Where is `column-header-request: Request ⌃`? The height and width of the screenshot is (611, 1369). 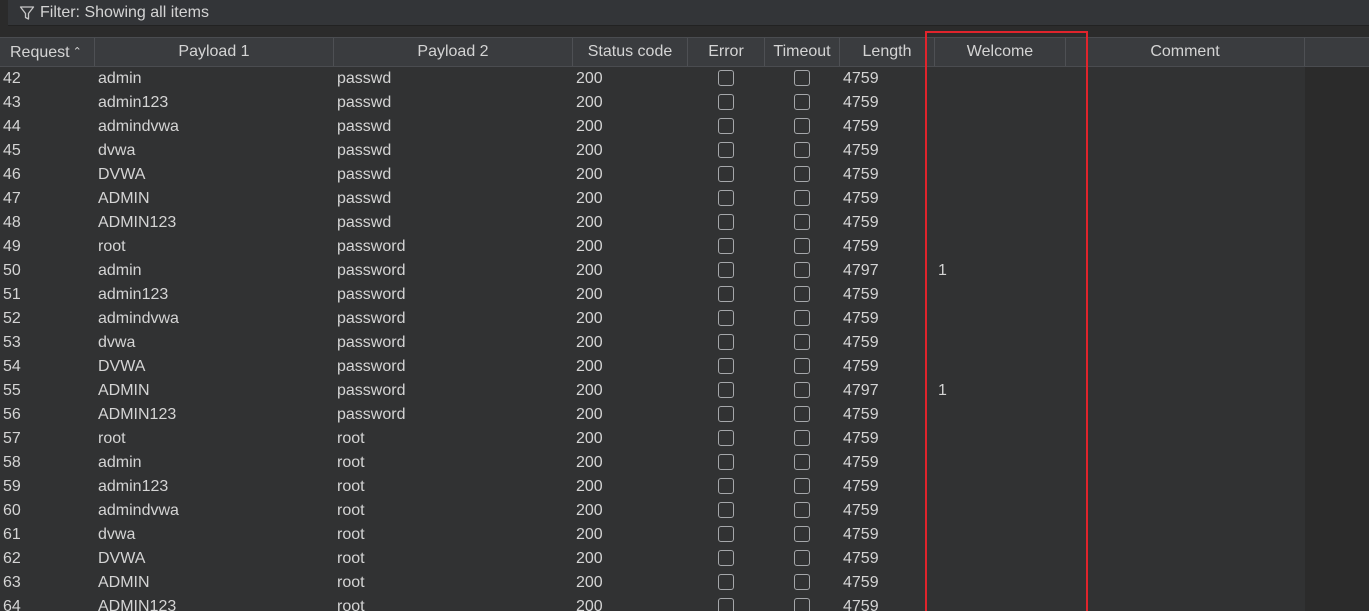 column-header-request: Request ⌃ is located at coordinates (47, 52).